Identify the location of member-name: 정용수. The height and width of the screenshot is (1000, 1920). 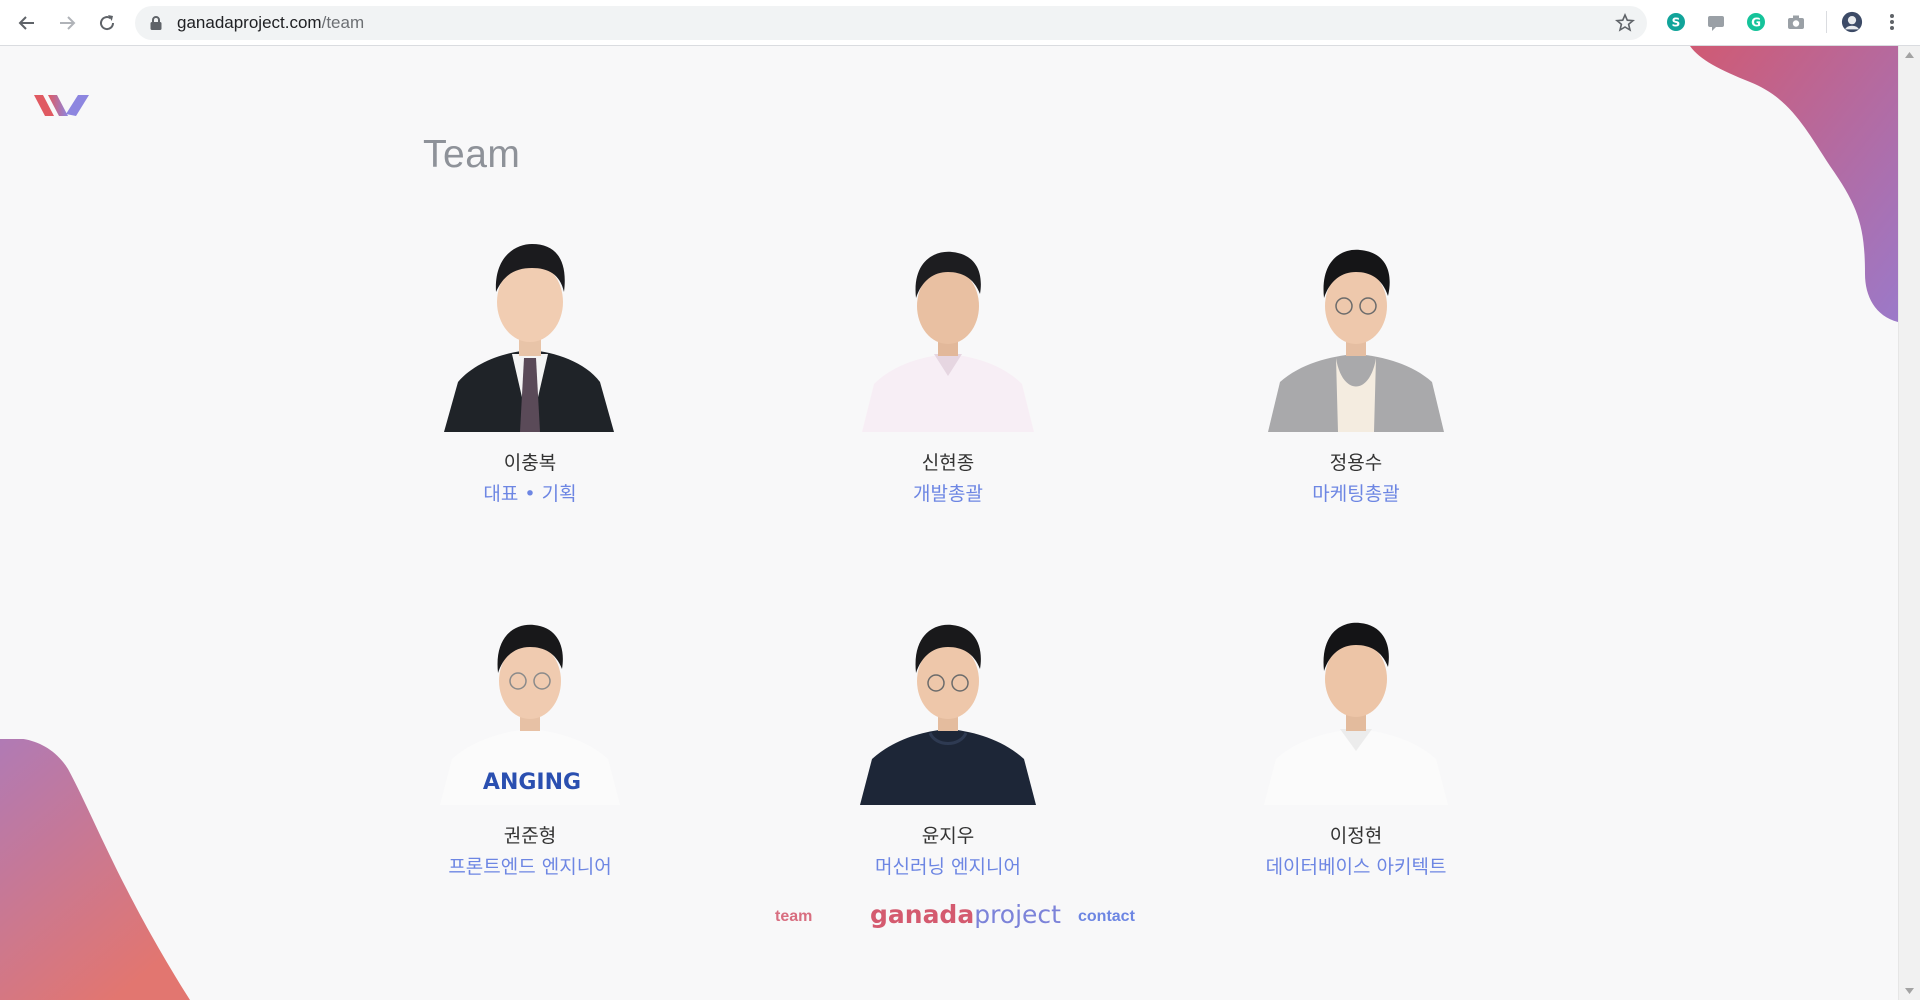
(1356, 463).